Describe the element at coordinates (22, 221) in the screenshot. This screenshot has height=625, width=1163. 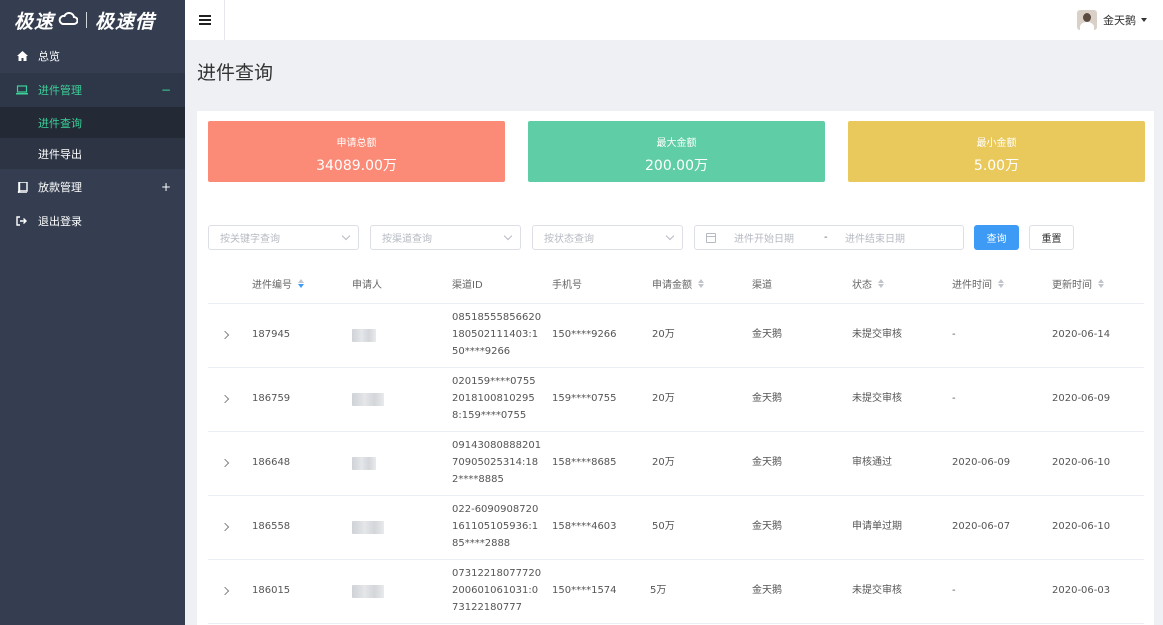
I see `logout-icon` at that location.